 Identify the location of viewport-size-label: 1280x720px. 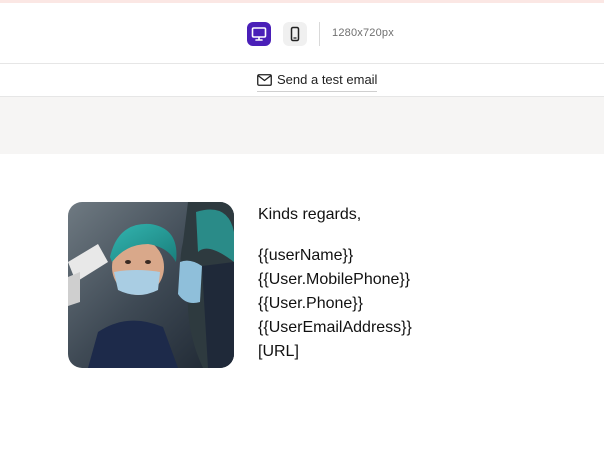
(363, 33).